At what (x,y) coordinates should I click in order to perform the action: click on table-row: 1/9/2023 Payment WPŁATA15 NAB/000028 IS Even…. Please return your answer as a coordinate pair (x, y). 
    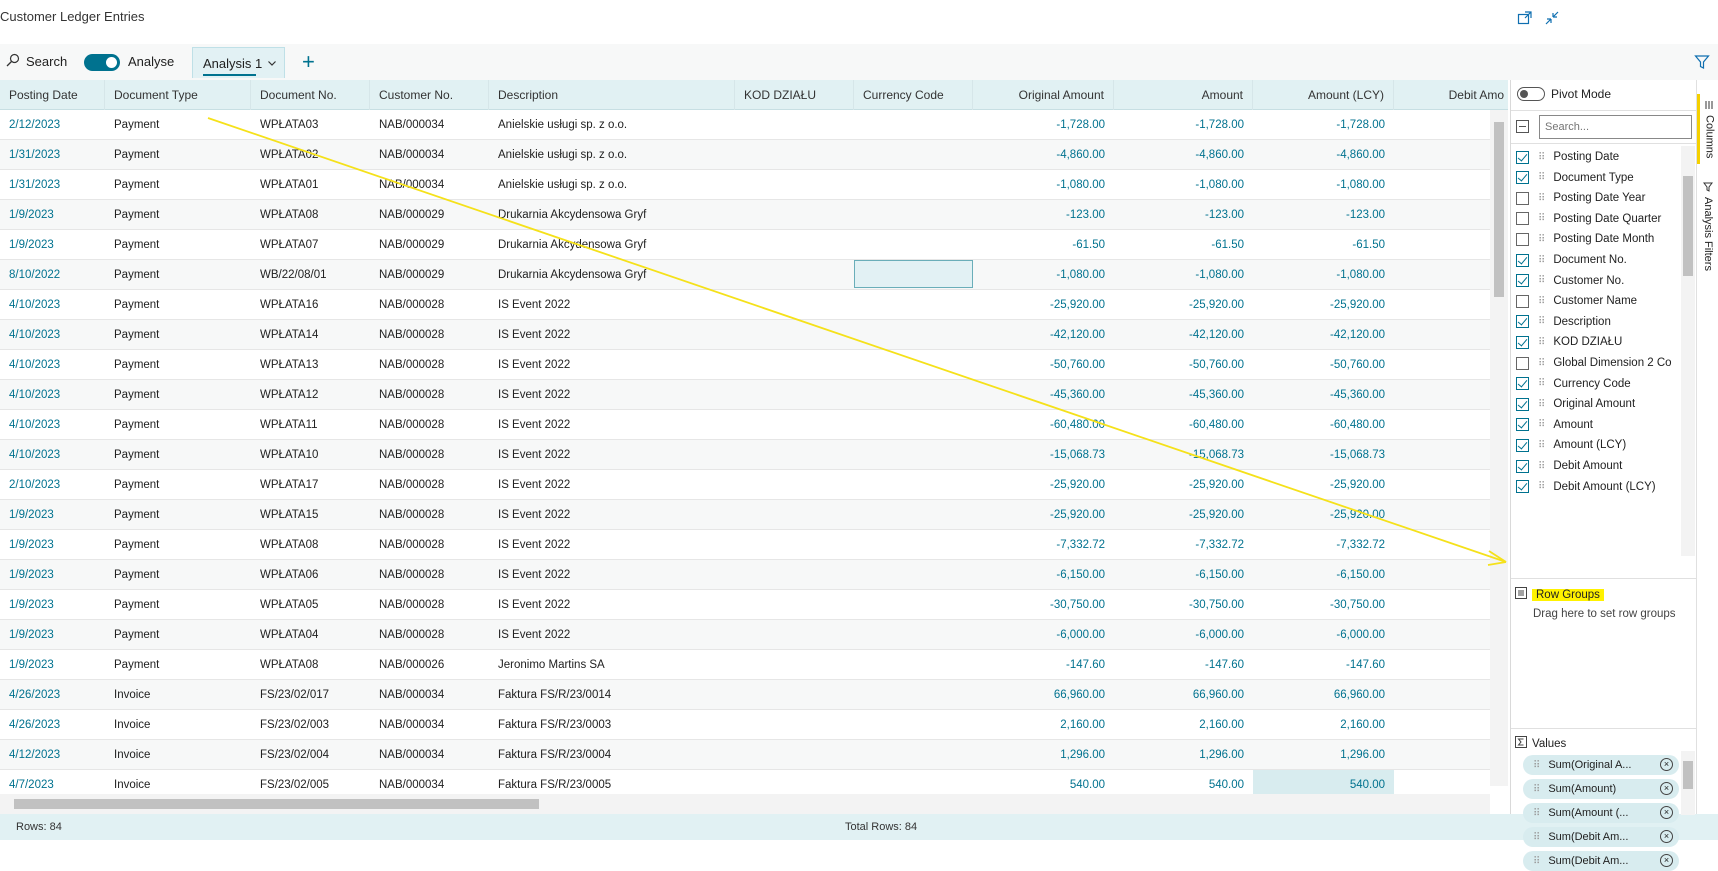
    Looking at the image, I should click on (745, 515).